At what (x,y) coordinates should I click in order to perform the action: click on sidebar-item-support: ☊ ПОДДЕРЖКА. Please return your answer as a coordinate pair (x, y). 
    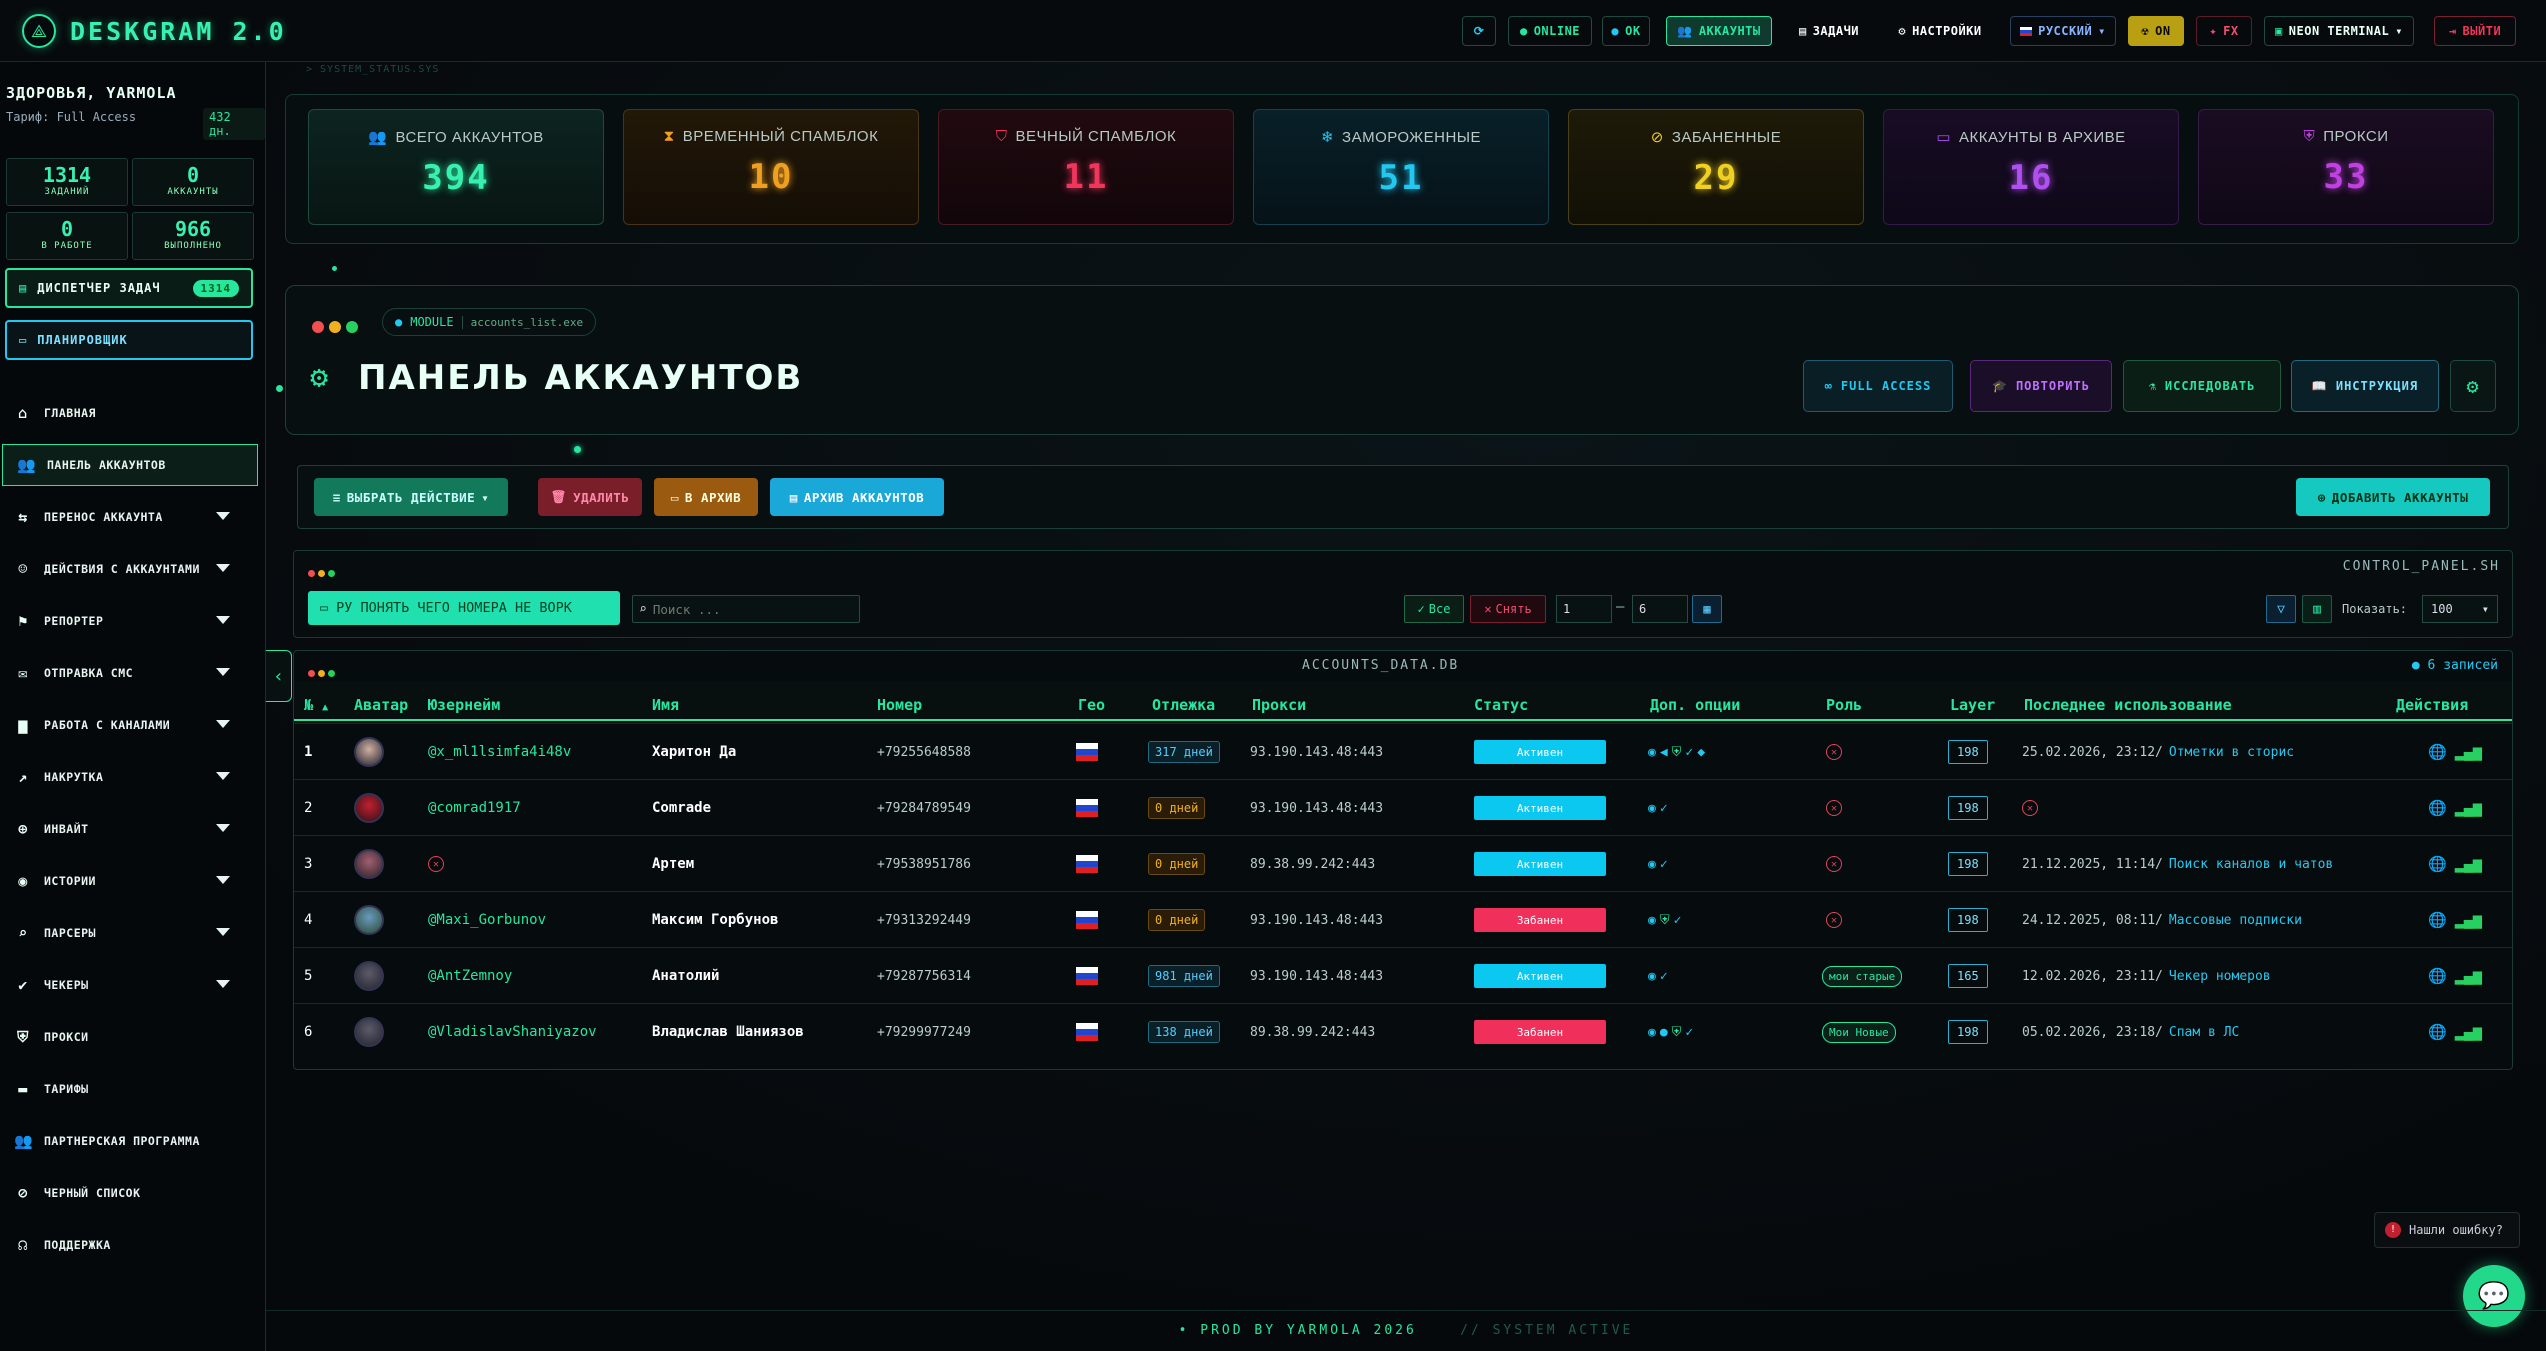
    Looking at the image, I should click on (133, 1245).